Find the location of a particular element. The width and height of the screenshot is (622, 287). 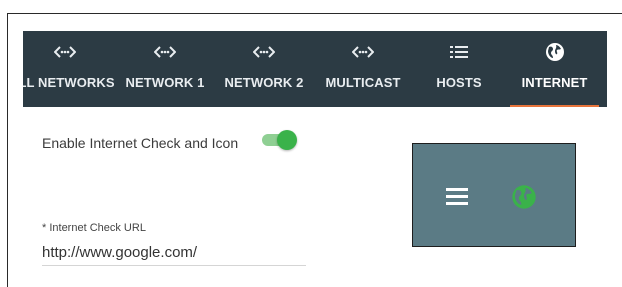

tab-label: INTERNET is located at coordinates (554, 82).